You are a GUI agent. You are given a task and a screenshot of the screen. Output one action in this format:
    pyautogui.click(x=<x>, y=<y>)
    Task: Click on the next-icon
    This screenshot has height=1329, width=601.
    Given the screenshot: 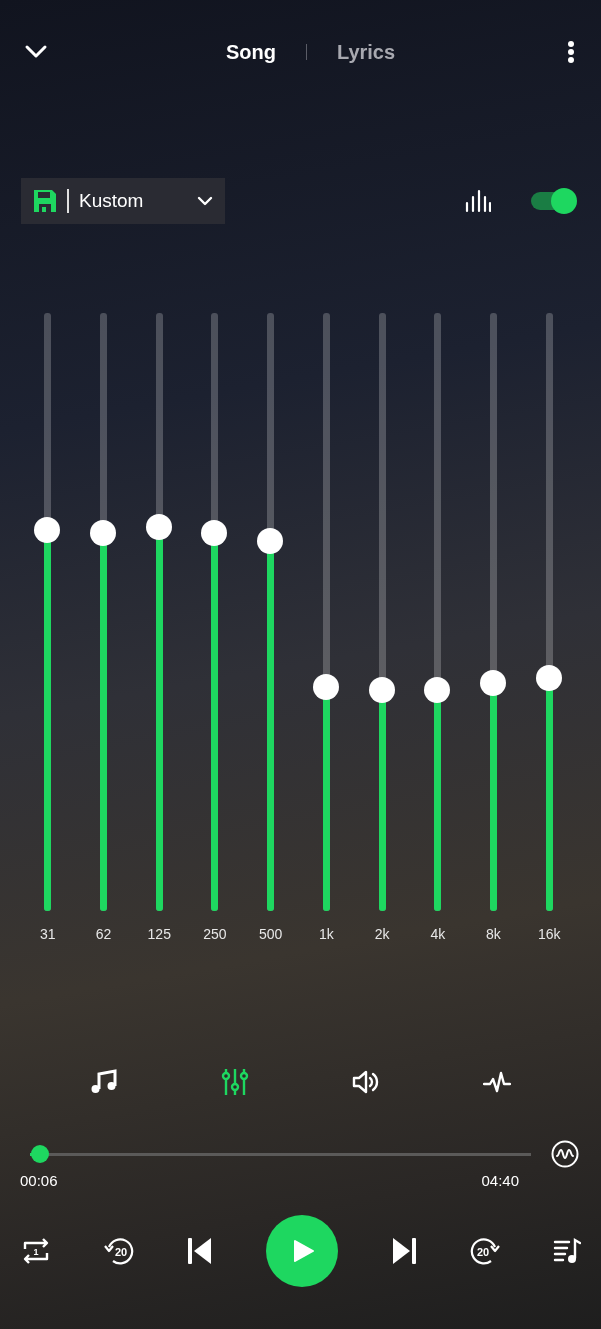 What is the action you would take?
    pyautogui.click(x=404, y=1251)
    